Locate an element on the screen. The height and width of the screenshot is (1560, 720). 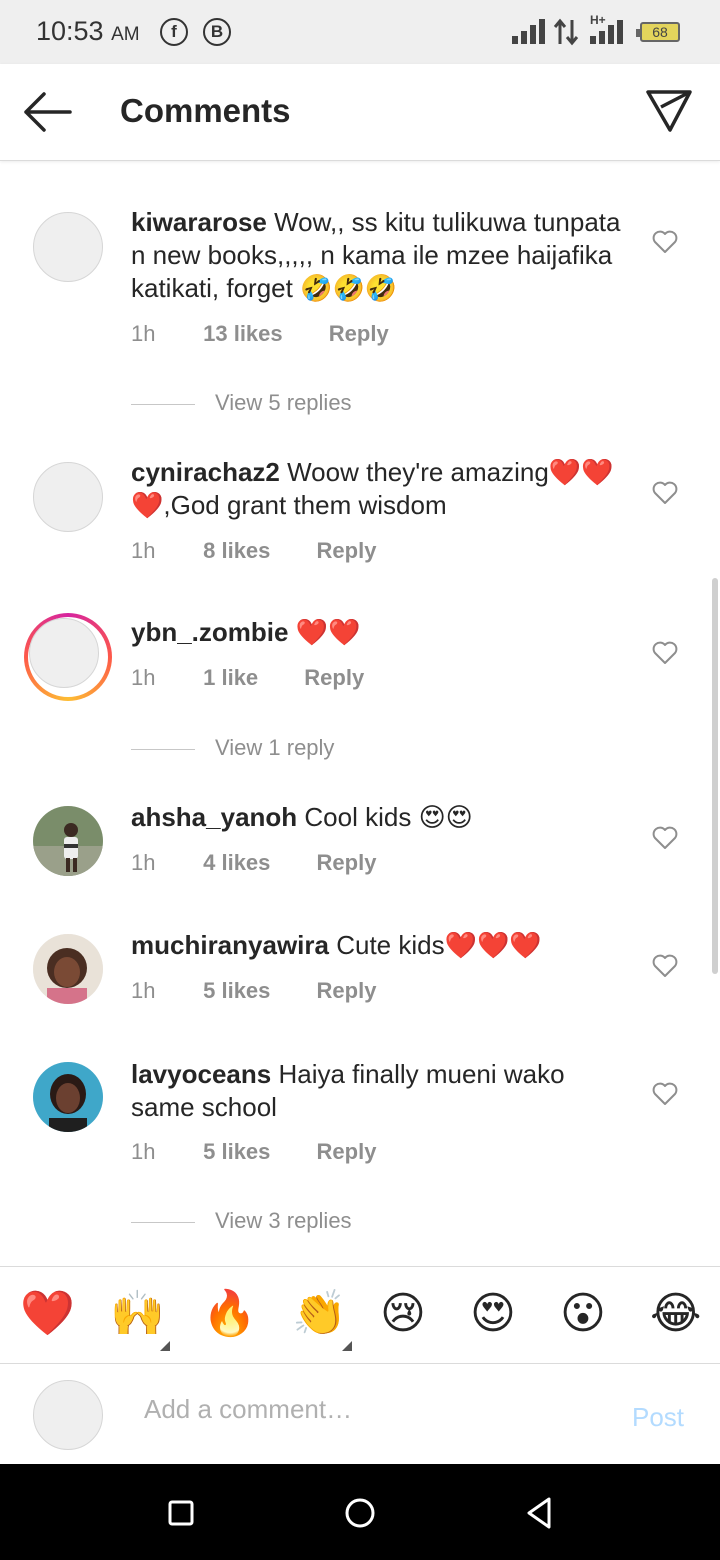
emoji-clapping-button: 👏 is located at coordinates (319, 1314).